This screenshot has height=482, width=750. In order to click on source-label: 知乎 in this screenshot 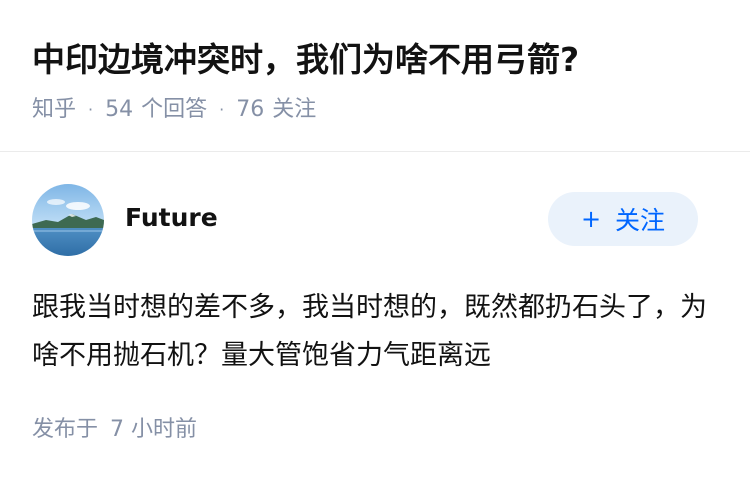, I will do `click(54, 110)`.